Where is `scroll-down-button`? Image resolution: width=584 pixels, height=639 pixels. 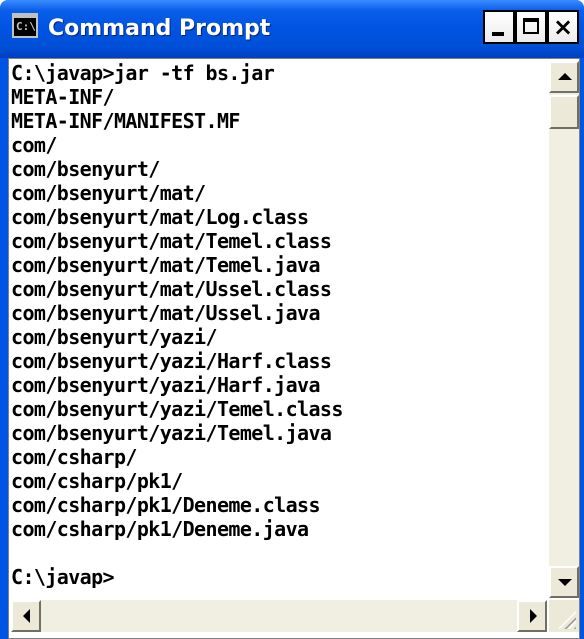
scroll-down-button is located at coordinates (564, 582).